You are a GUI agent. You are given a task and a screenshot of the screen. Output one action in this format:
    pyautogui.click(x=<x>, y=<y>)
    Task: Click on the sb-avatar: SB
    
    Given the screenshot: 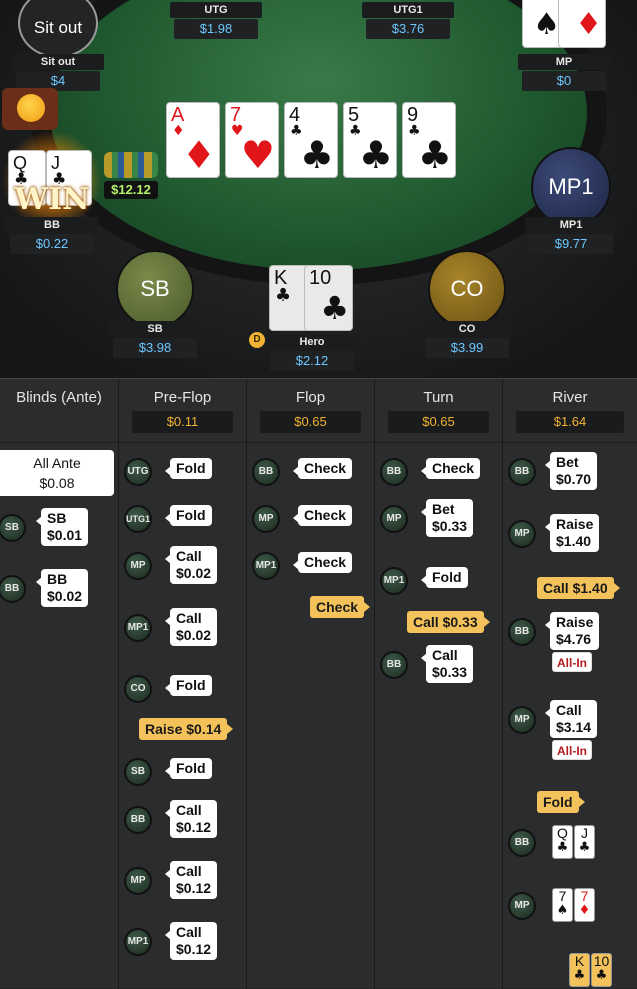 What is the action you would take?
    pyautogui.click(x=155, y=289)
    